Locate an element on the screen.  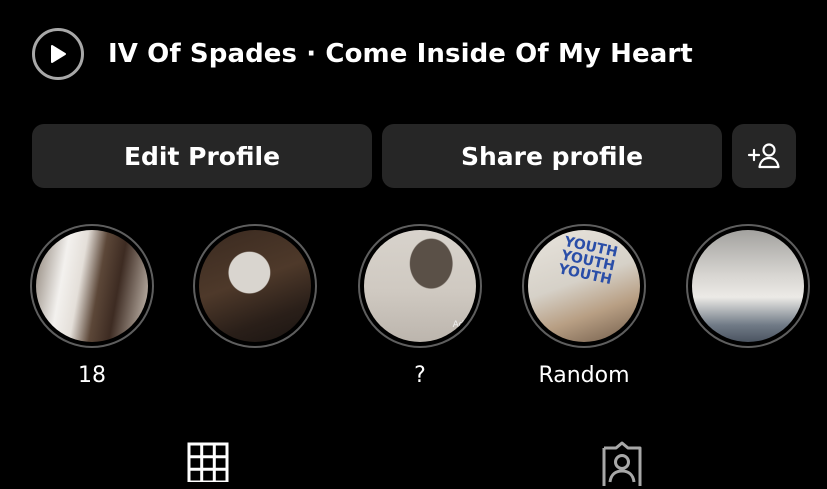
share-profile-label: Share profile is located at coordinates (552, 156).